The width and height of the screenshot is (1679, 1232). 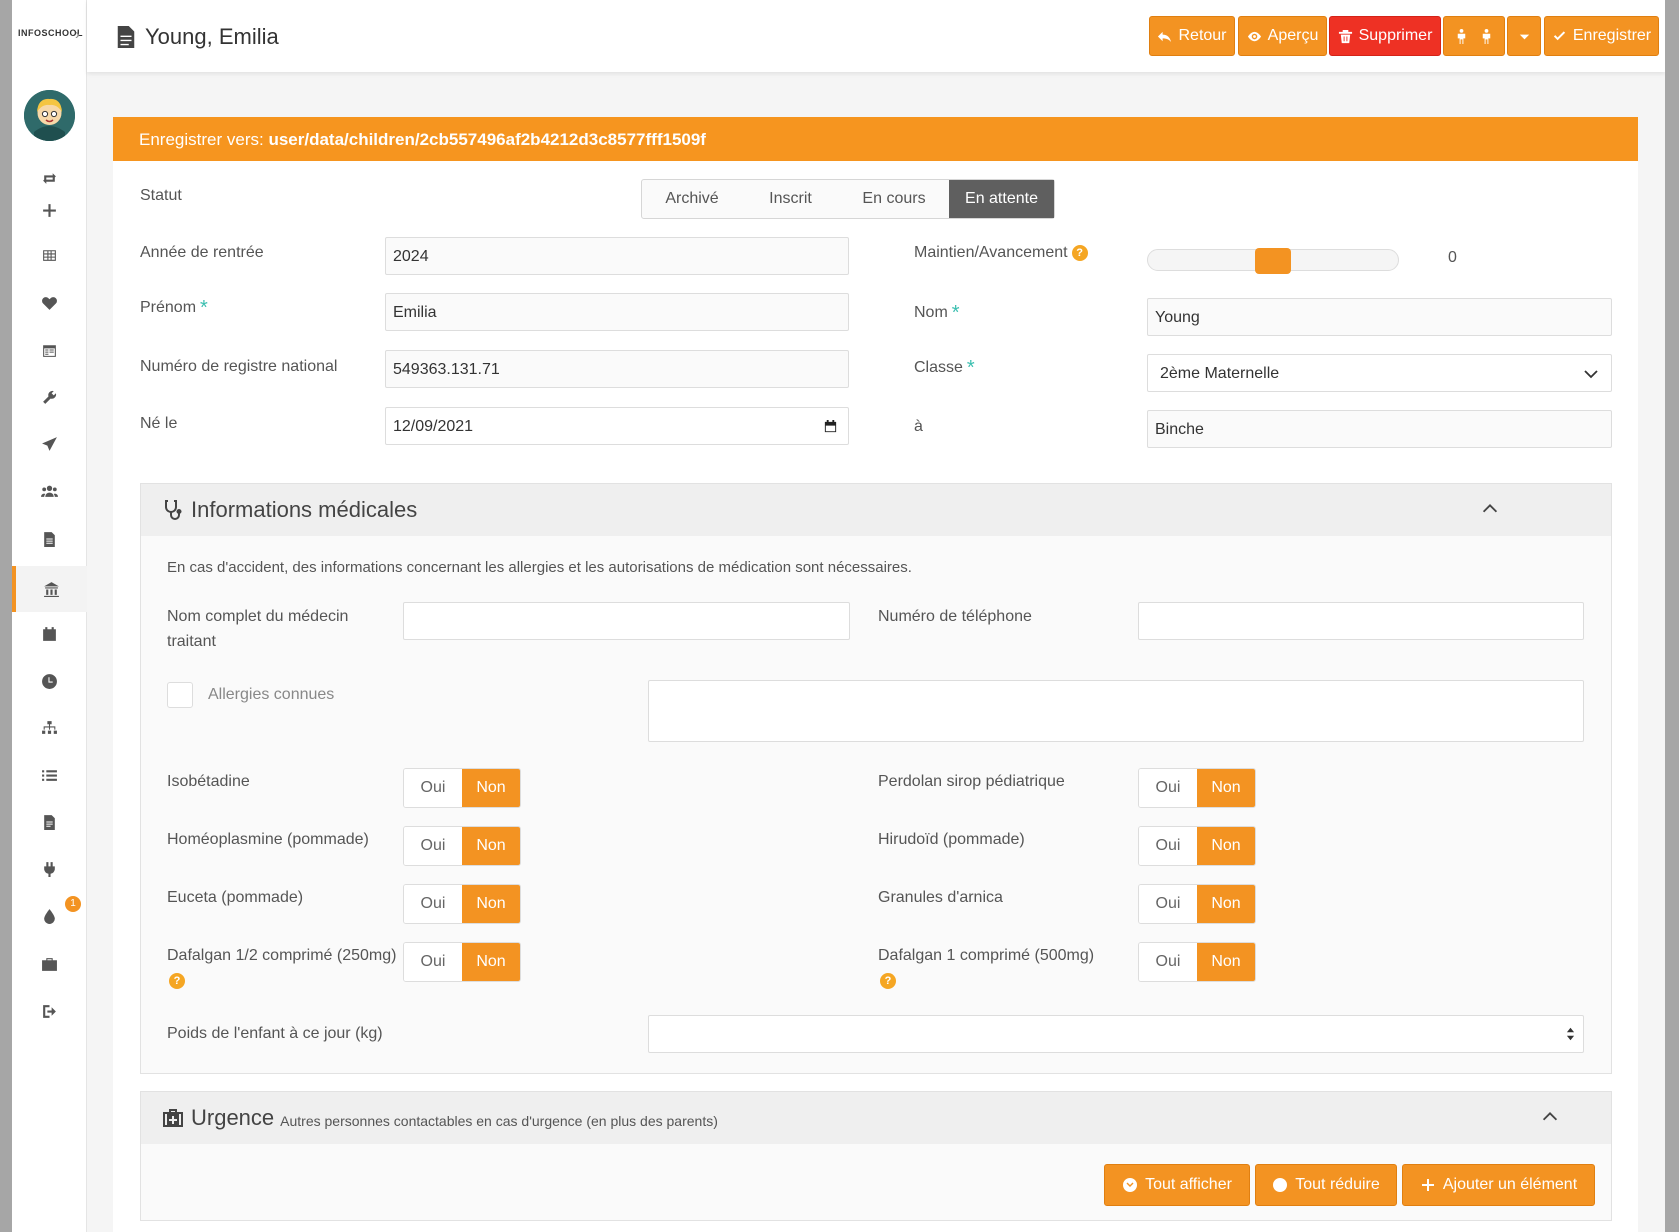 I want to click on sidebar-item-history, so click(x=49, y=681).